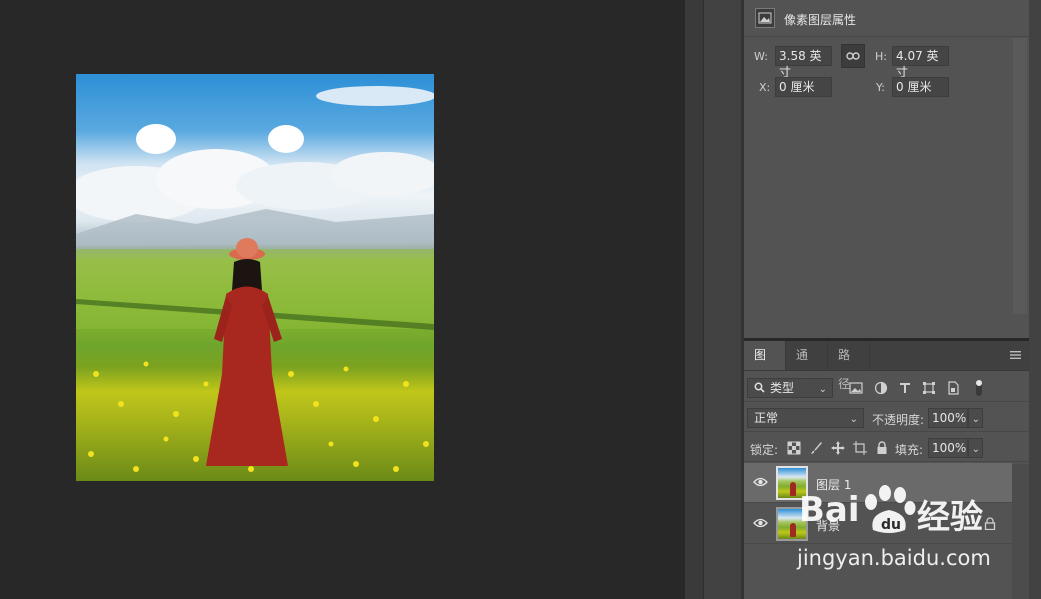  I want to click on watermark-url: jingyan.baidu.com, so click(894, 558).